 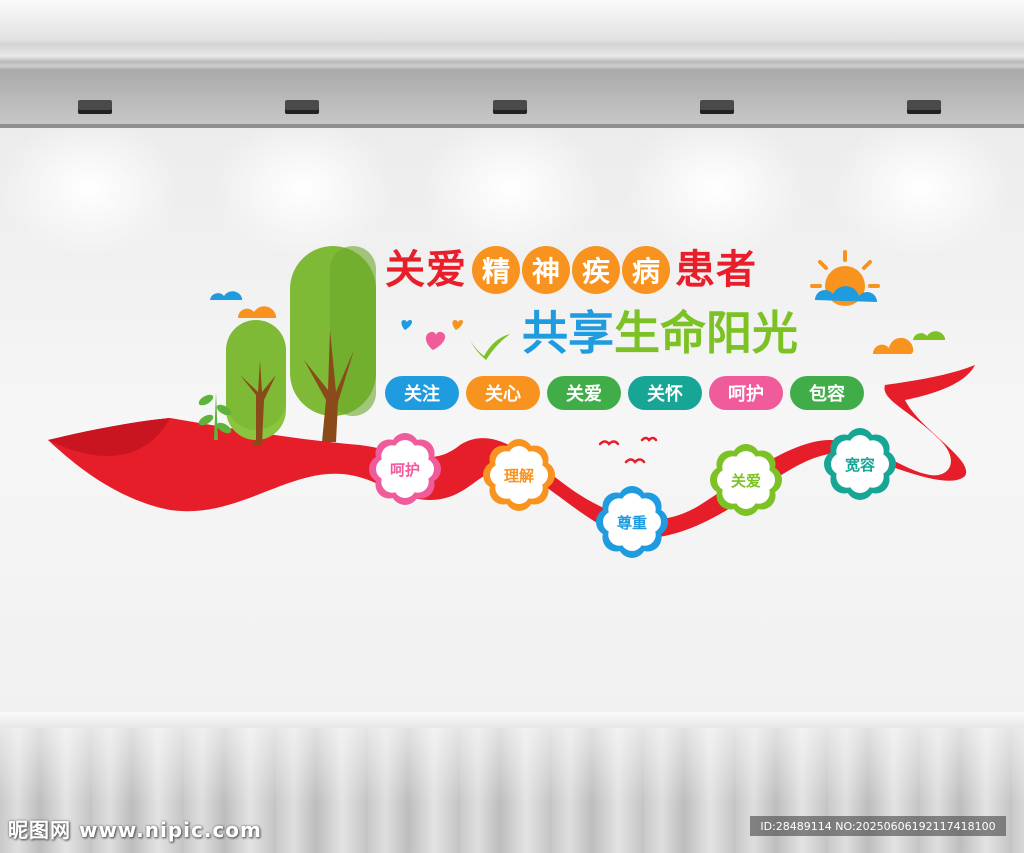 What do you see at coordinates (503, 393) in the screenshot?
I see `keyword-pill: 关心` at bounding box center [503, 393].